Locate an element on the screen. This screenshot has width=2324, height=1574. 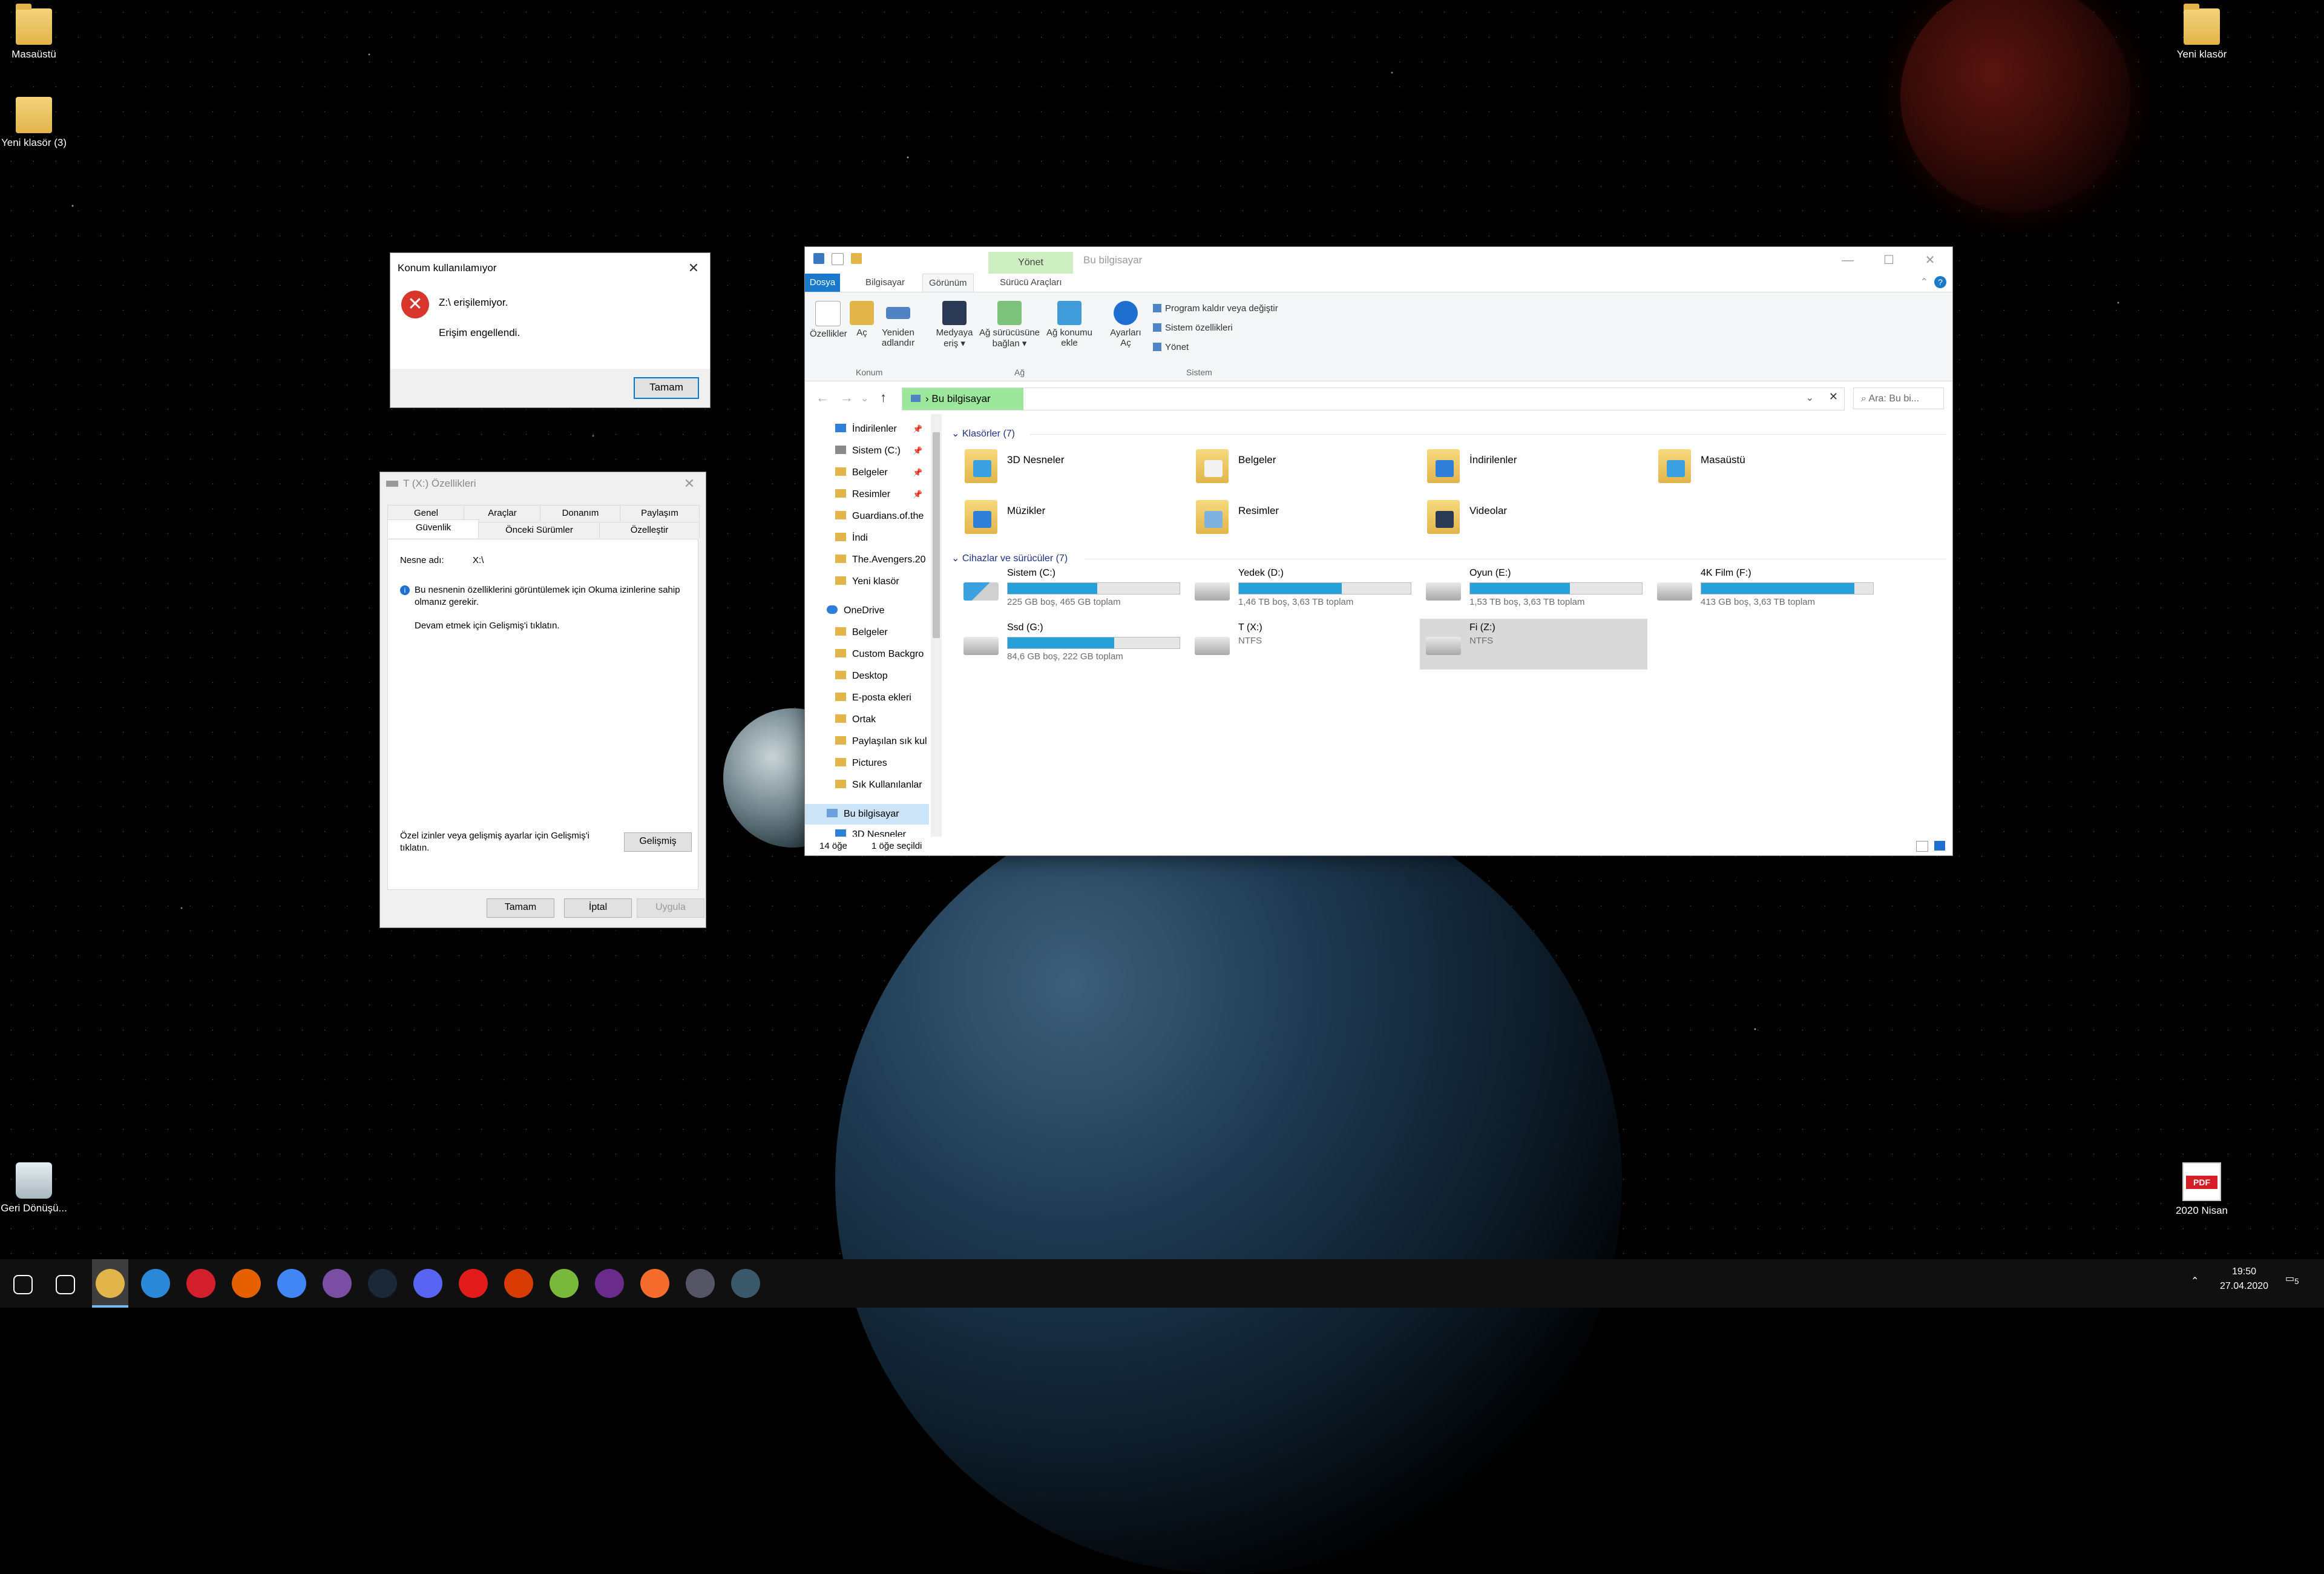
opera-icon is located at coordinates (200, 1283).